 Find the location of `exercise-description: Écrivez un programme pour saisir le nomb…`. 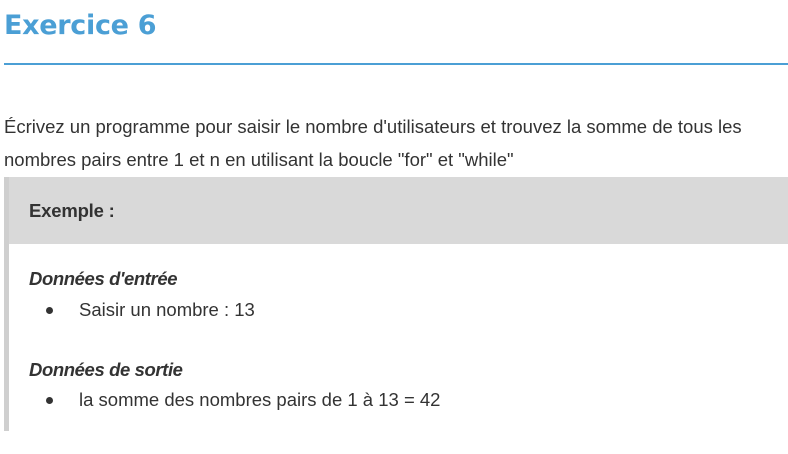

exercise-description: Écrivez un programme pour saisir le nomb… is located at coordinates (373, 143).